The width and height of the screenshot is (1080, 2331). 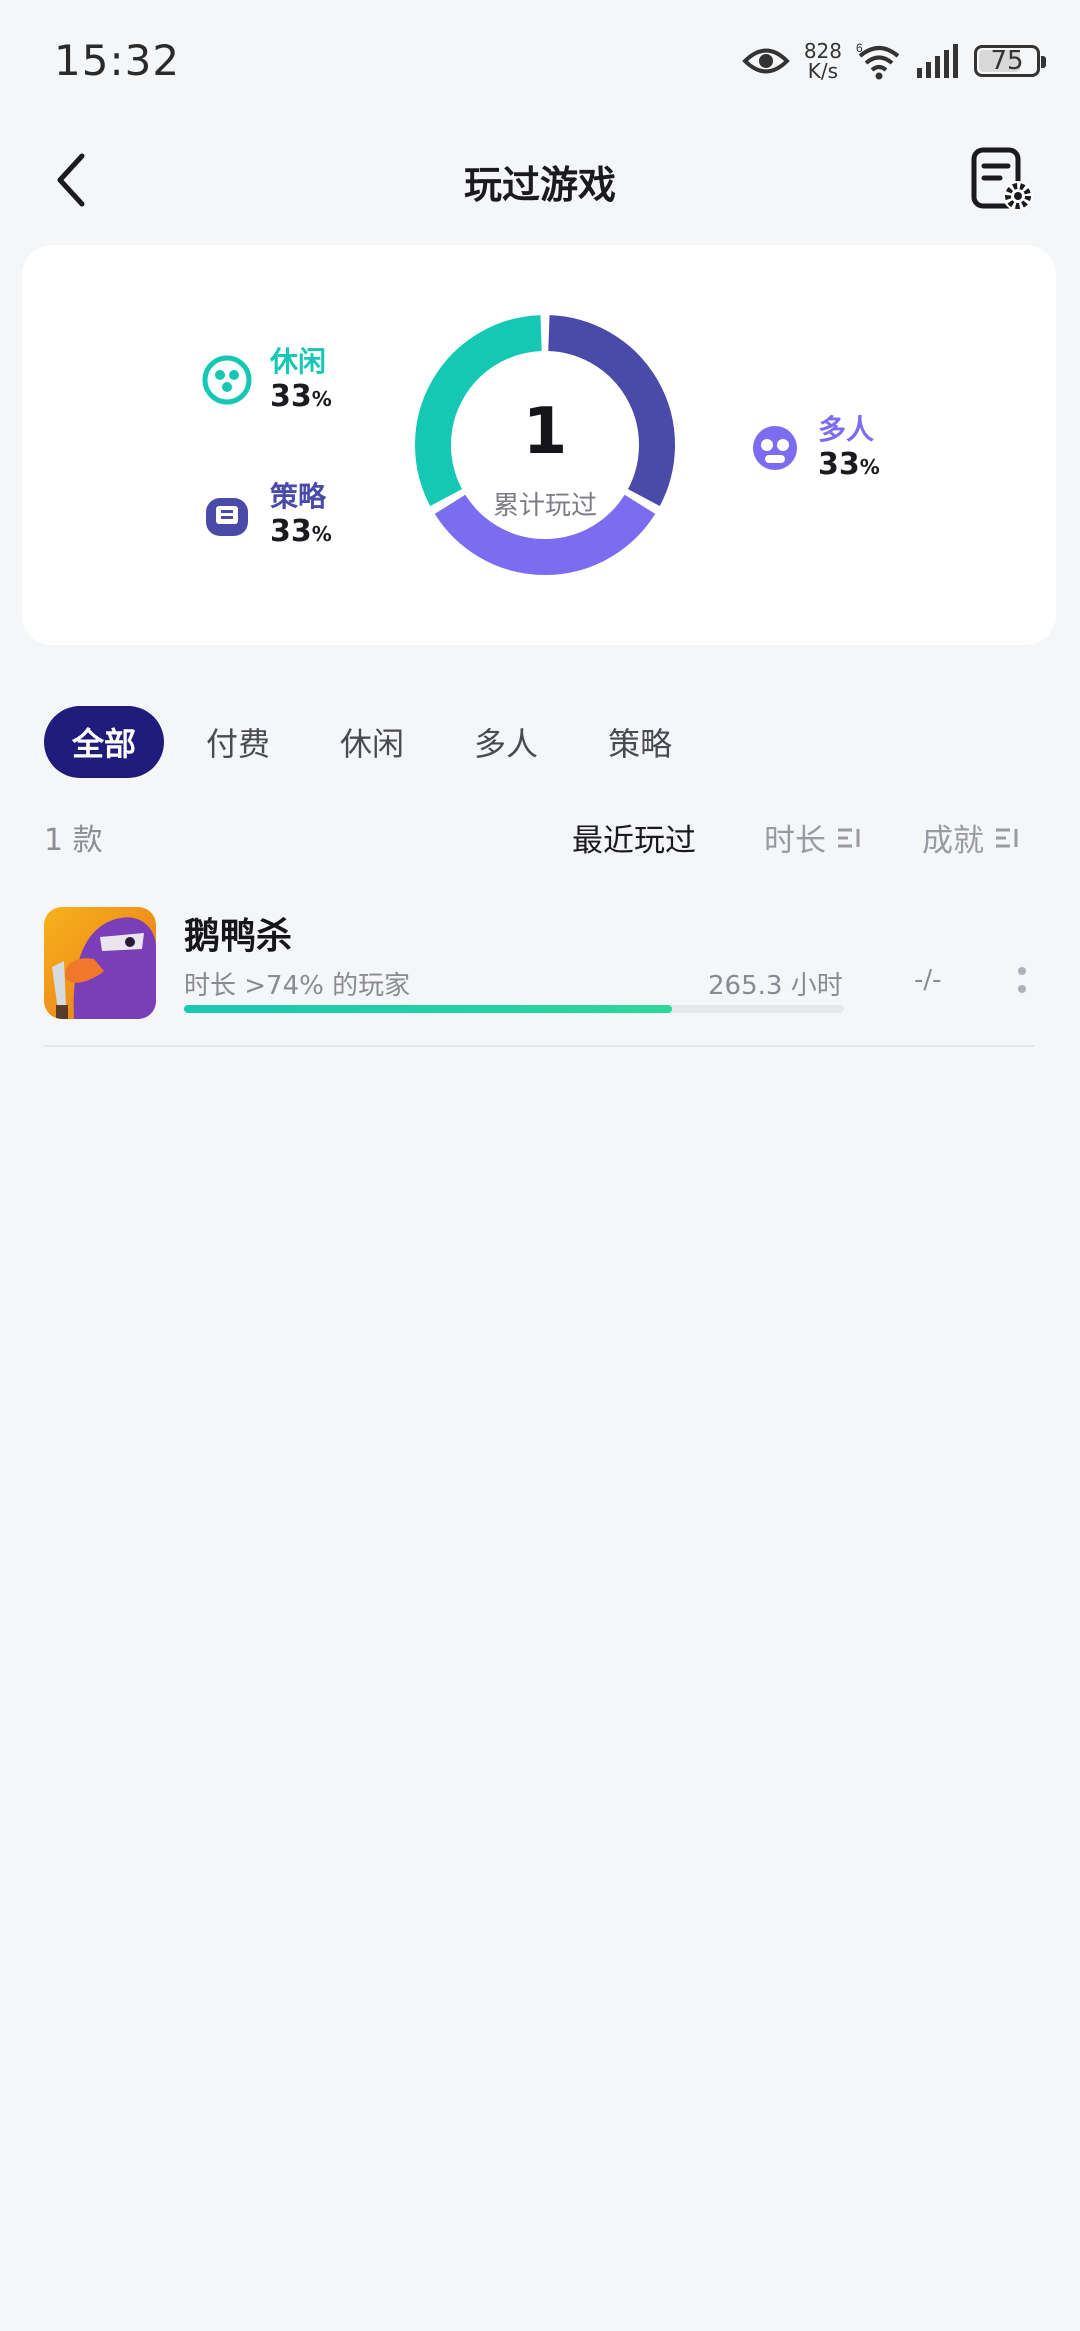 What do you see at coordinates (227, 380) in the screenshot?
I see `casual-icon` at bounding box center [227, 380].